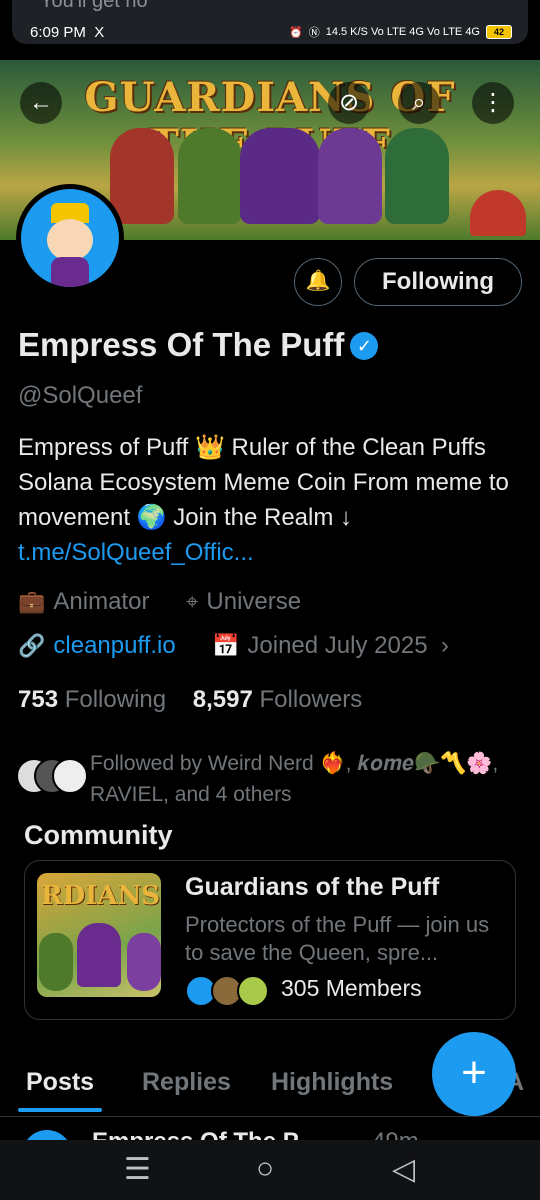 This screenshot has height=1200, width=540. I want to click on following-count-link: 753 Following, so click(92, 699).